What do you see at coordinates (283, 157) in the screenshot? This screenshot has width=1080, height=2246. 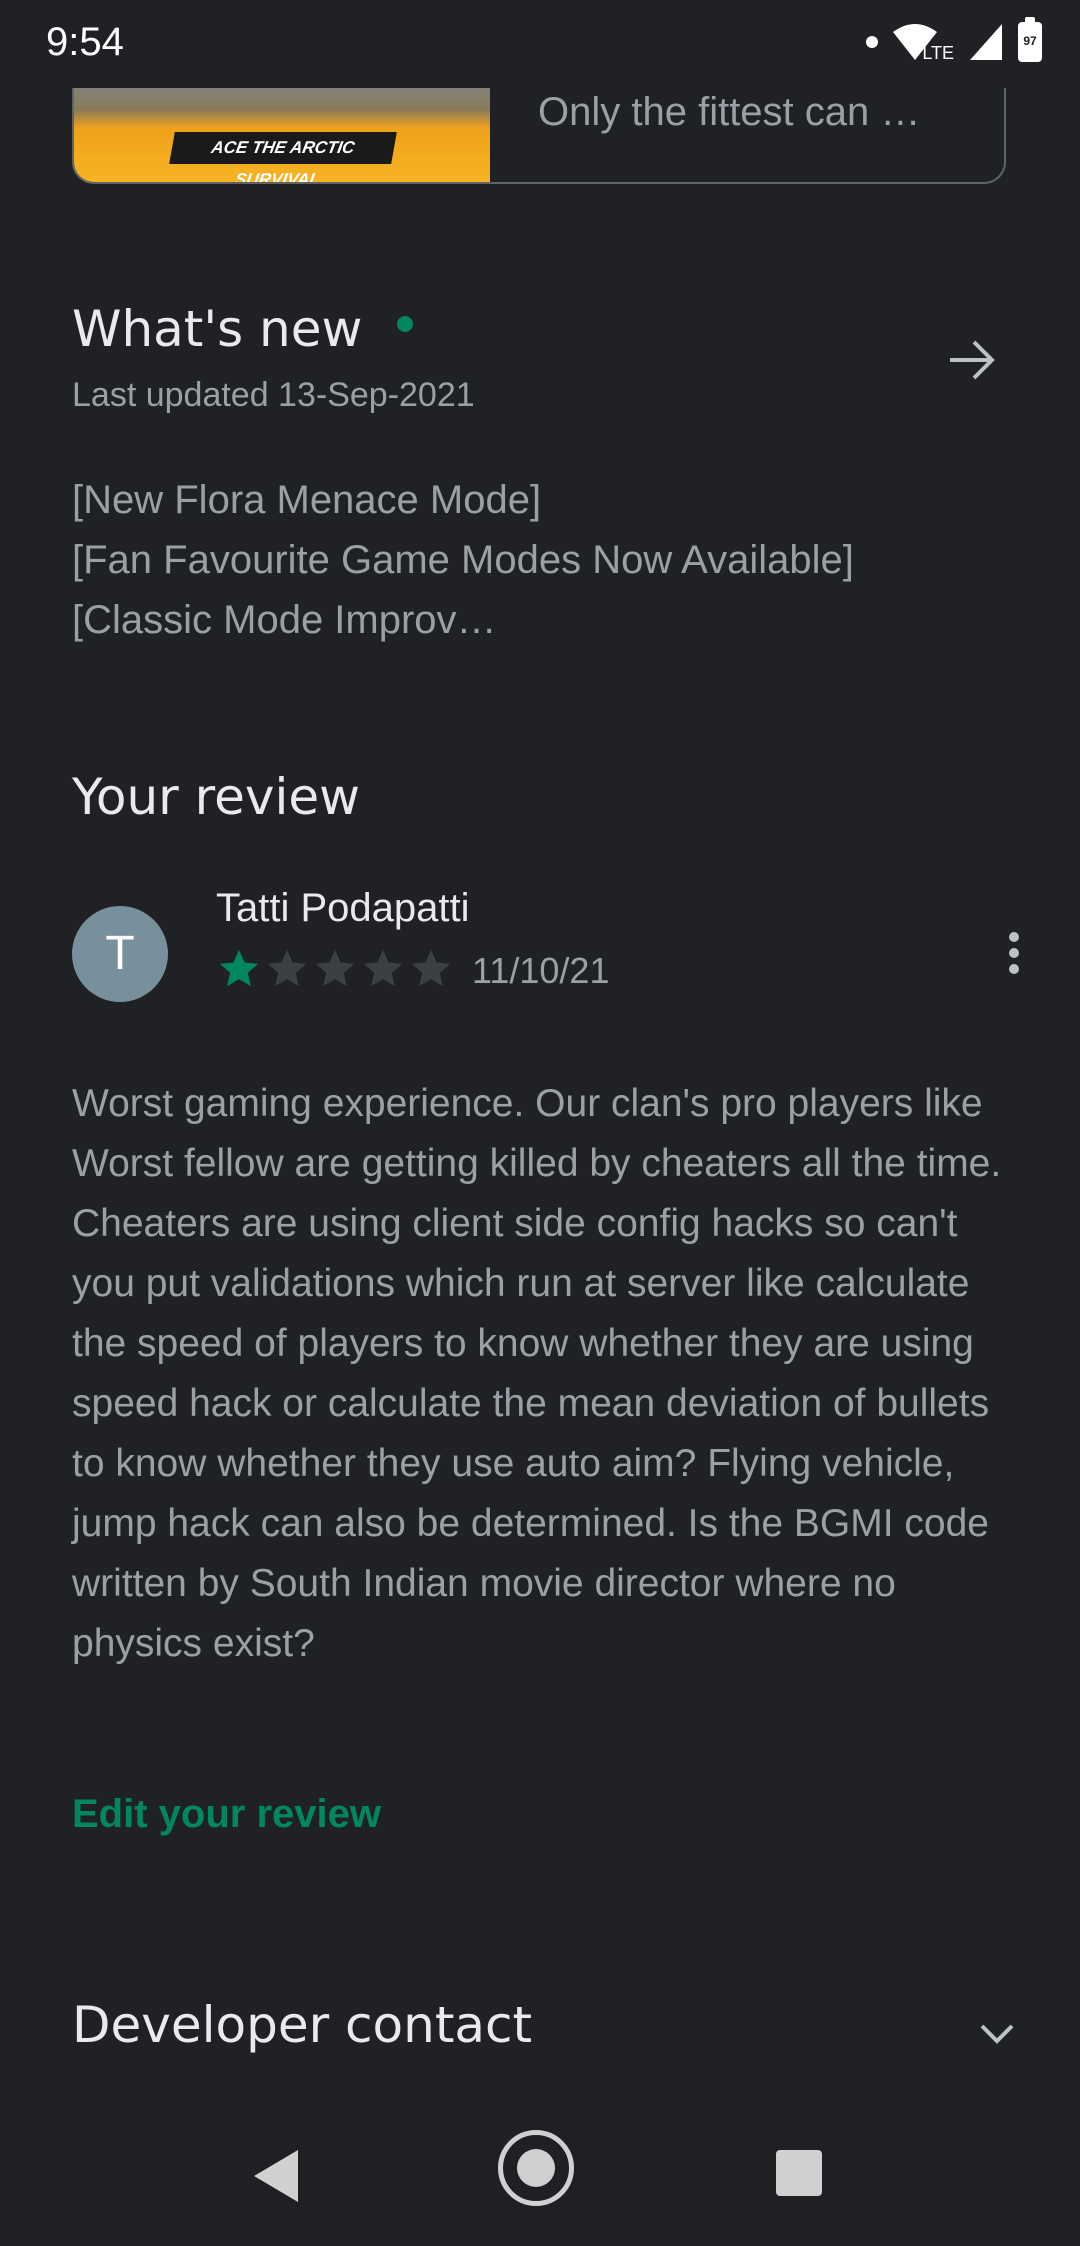 I see `event-image-tagline: ACE THE ARCTIC SURVIVAL` at bounding box center [283, 157].